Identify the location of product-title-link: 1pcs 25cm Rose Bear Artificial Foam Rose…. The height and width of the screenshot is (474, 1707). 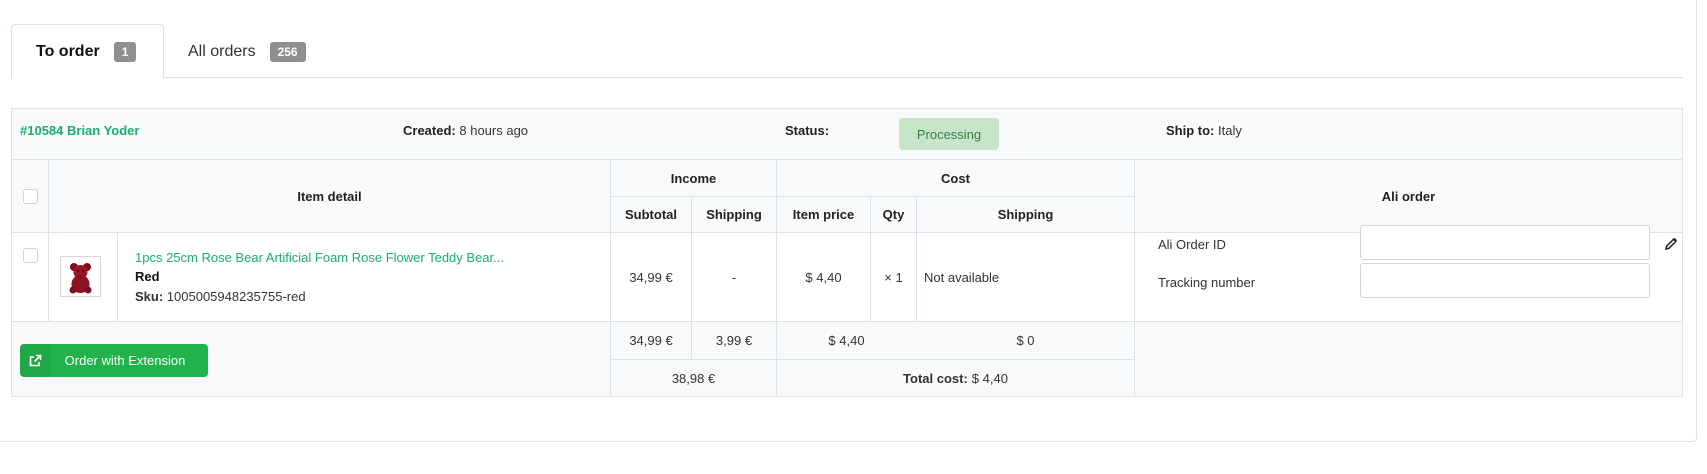
(319, 257).